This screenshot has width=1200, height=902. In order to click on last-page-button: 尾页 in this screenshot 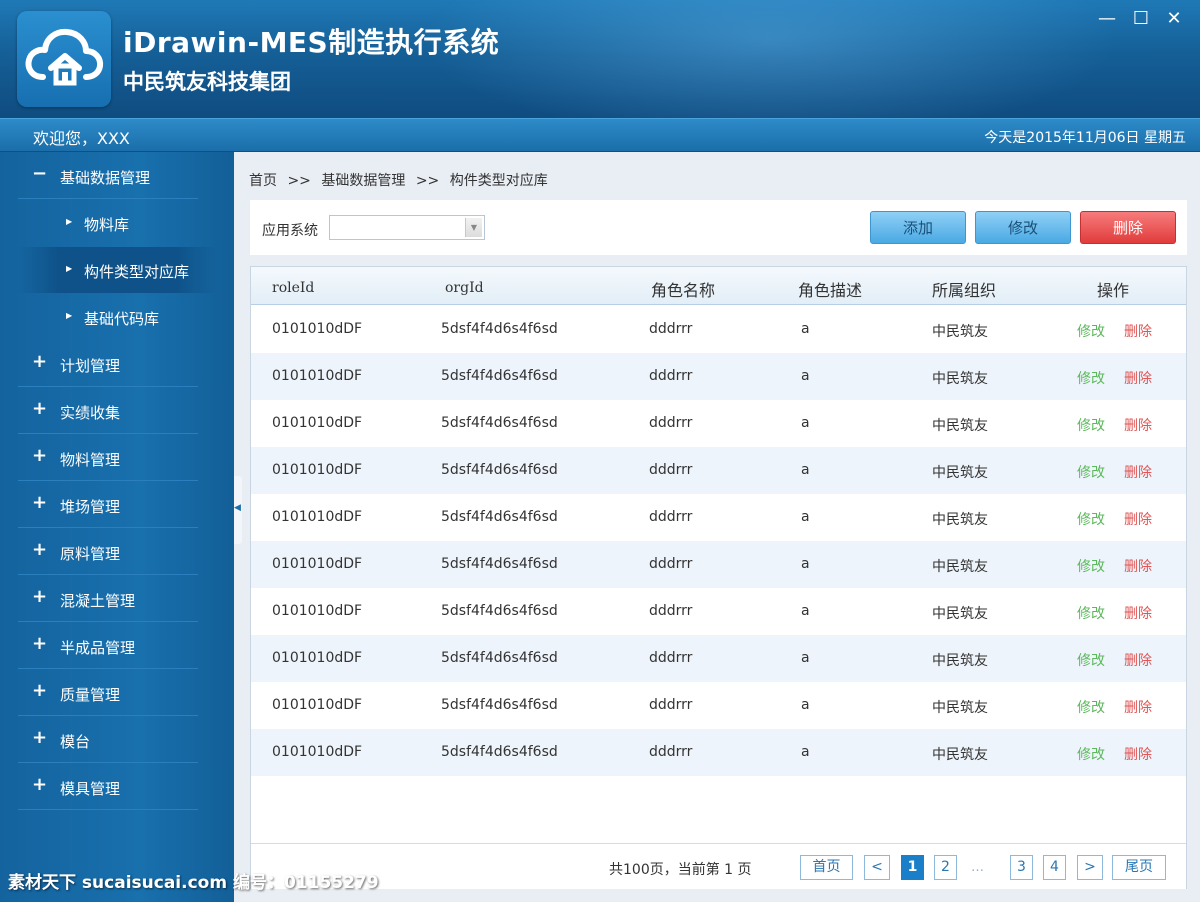, I will do `click(1139, 867)`.